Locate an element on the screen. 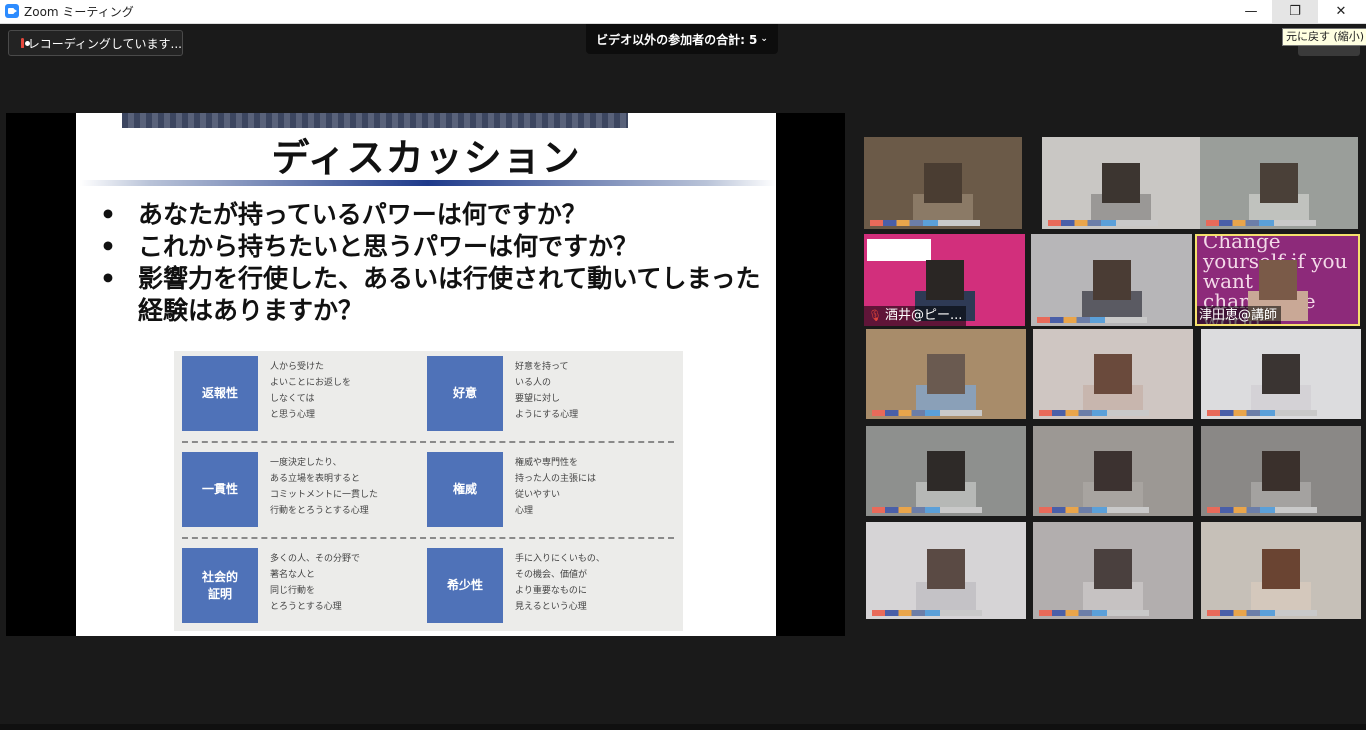  principle-label: 社会的 証明 is located at coordinates (220, 585).